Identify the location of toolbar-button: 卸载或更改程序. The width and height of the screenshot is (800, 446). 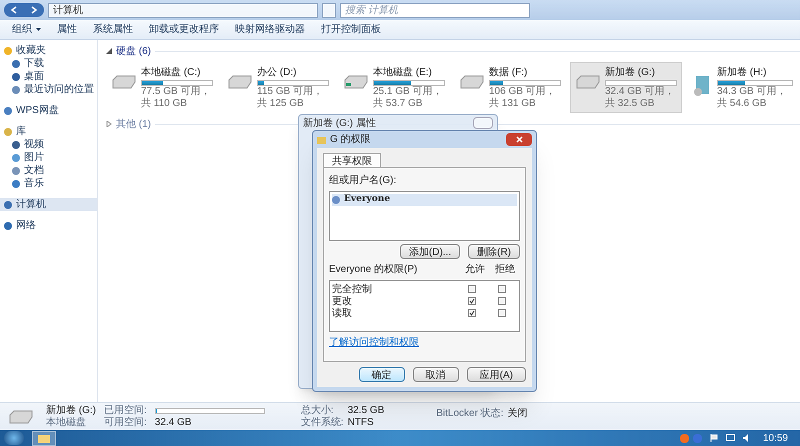
(184, 29).